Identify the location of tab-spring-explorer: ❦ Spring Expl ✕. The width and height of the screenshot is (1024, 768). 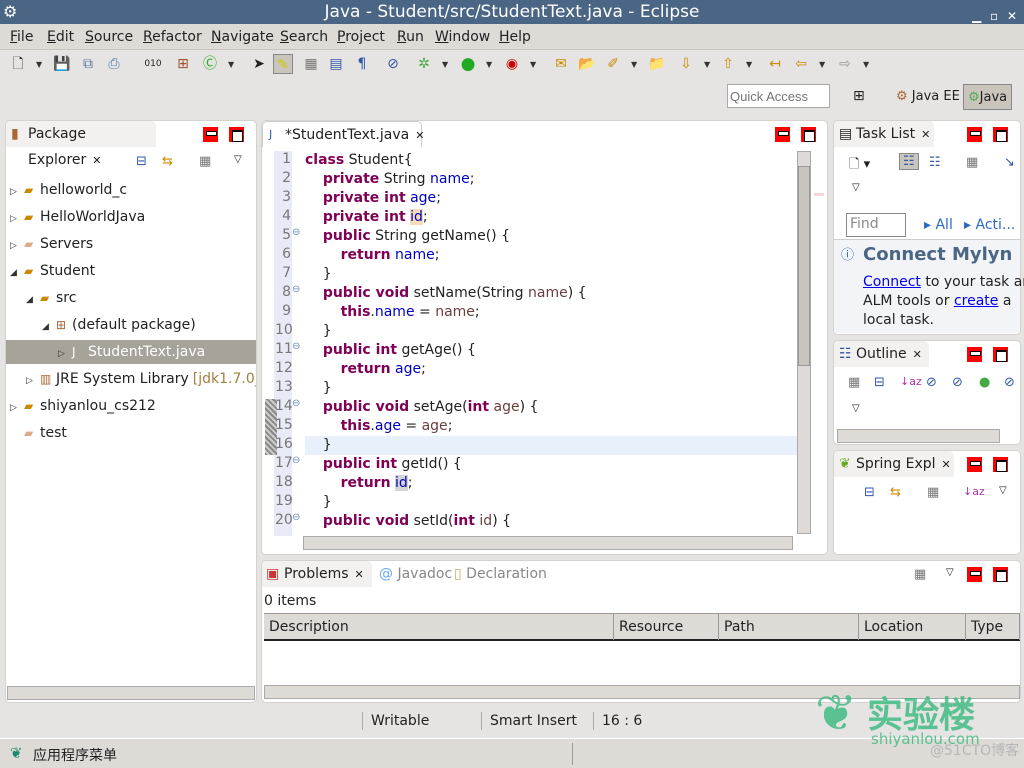
(894, 464).